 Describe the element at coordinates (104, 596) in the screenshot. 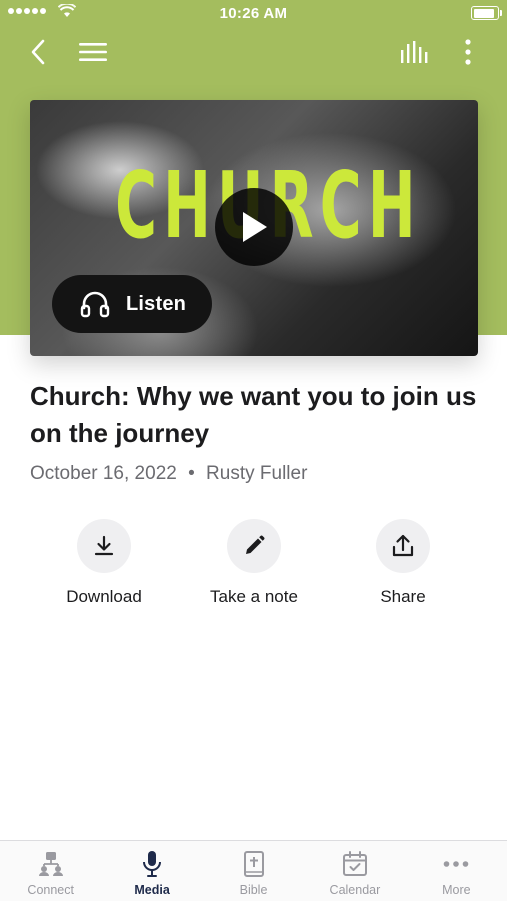

I see `download-label: Download` at that location.